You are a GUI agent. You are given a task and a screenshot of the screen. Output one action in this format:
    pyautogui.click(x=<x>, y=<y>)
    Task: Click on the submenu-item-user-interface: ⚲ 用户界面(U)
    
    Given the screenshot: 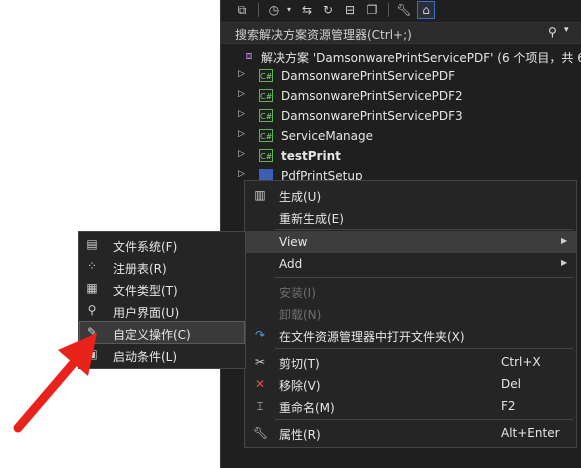 What is the action you would take?
    pyautogui.click(x=162, y=310)
    